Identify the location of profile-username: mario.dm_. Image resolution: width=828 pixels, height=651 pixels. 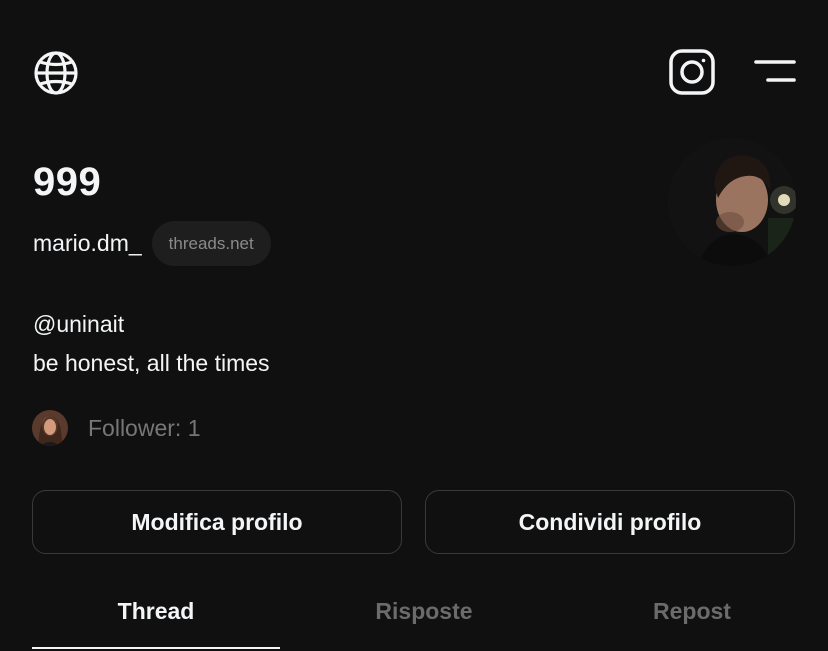
(87, 243).